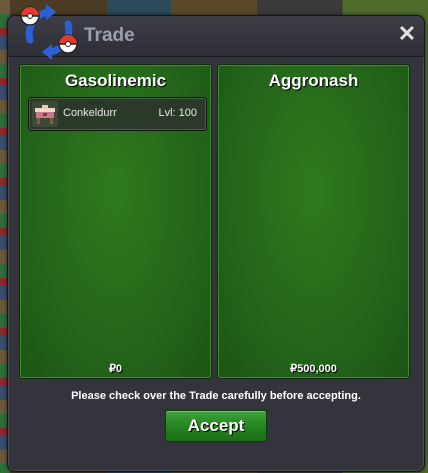 This screenshot has height=473, width=428. What do you see at coordinates (115, 369) in the screenshot?
I see `left-money-offer: ₽0` at bounding box center [115, 369].